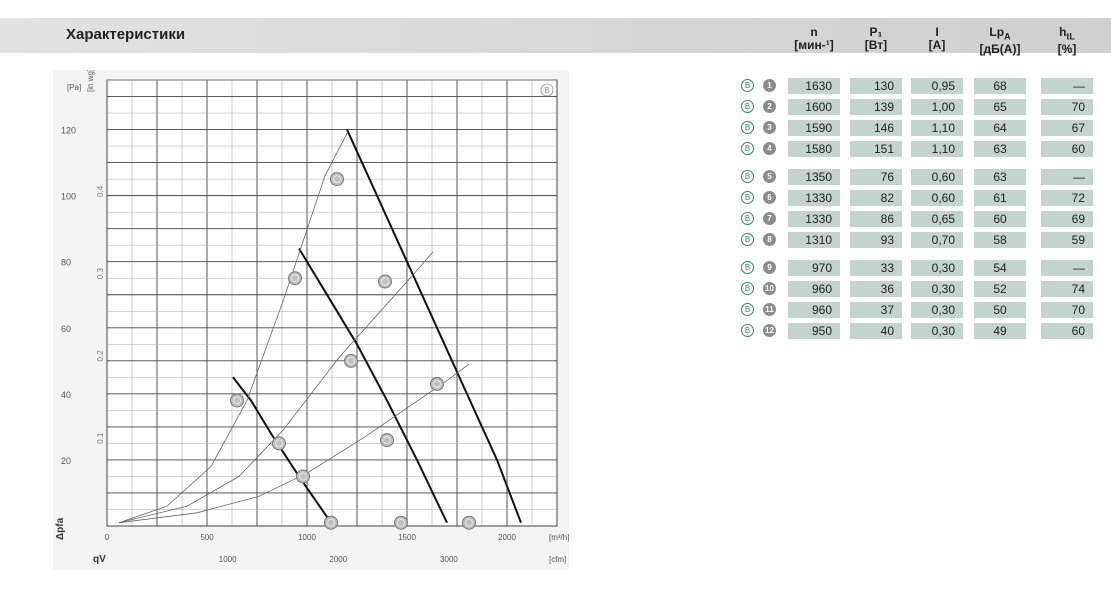 Image resolution: width=1111 pixels, height=598 pixels. I want to click on y-axis-label: [Pa], so click(74, 87).